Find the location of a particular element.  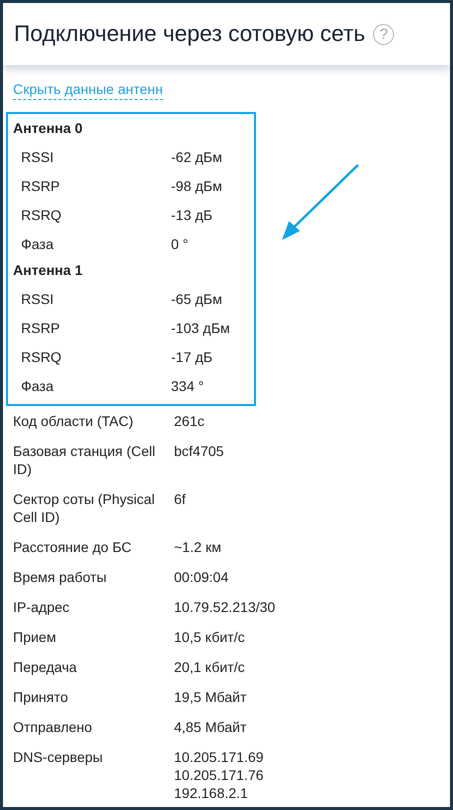

row-label: Время работы is located at coordinates (60, 577).